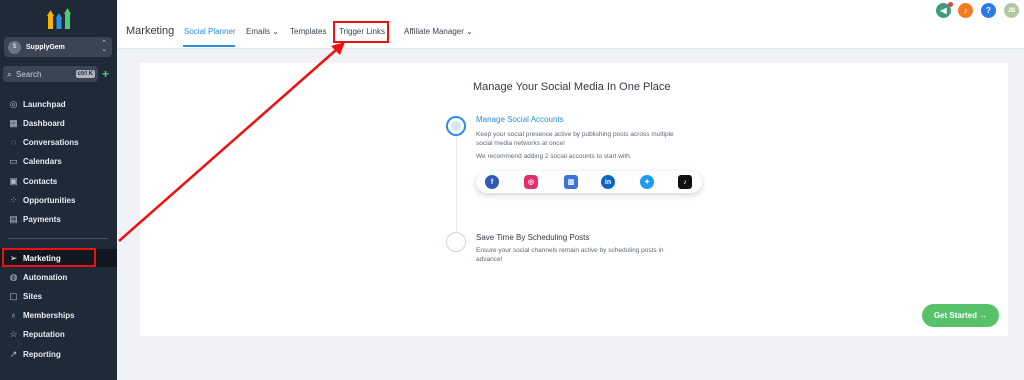 The image size is (1024, 380). Describe the element at coordinates (58, 238) in the screenshot. I see `sidebar-divider` at that location.